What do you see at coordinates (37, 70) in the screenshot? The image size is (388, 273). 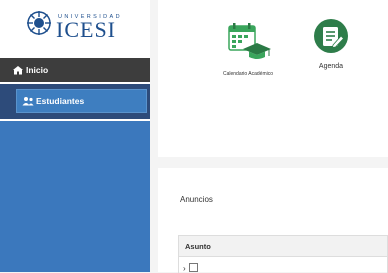 I see `sidebar-item-label: Inicio` at bounding box center [37, 70].